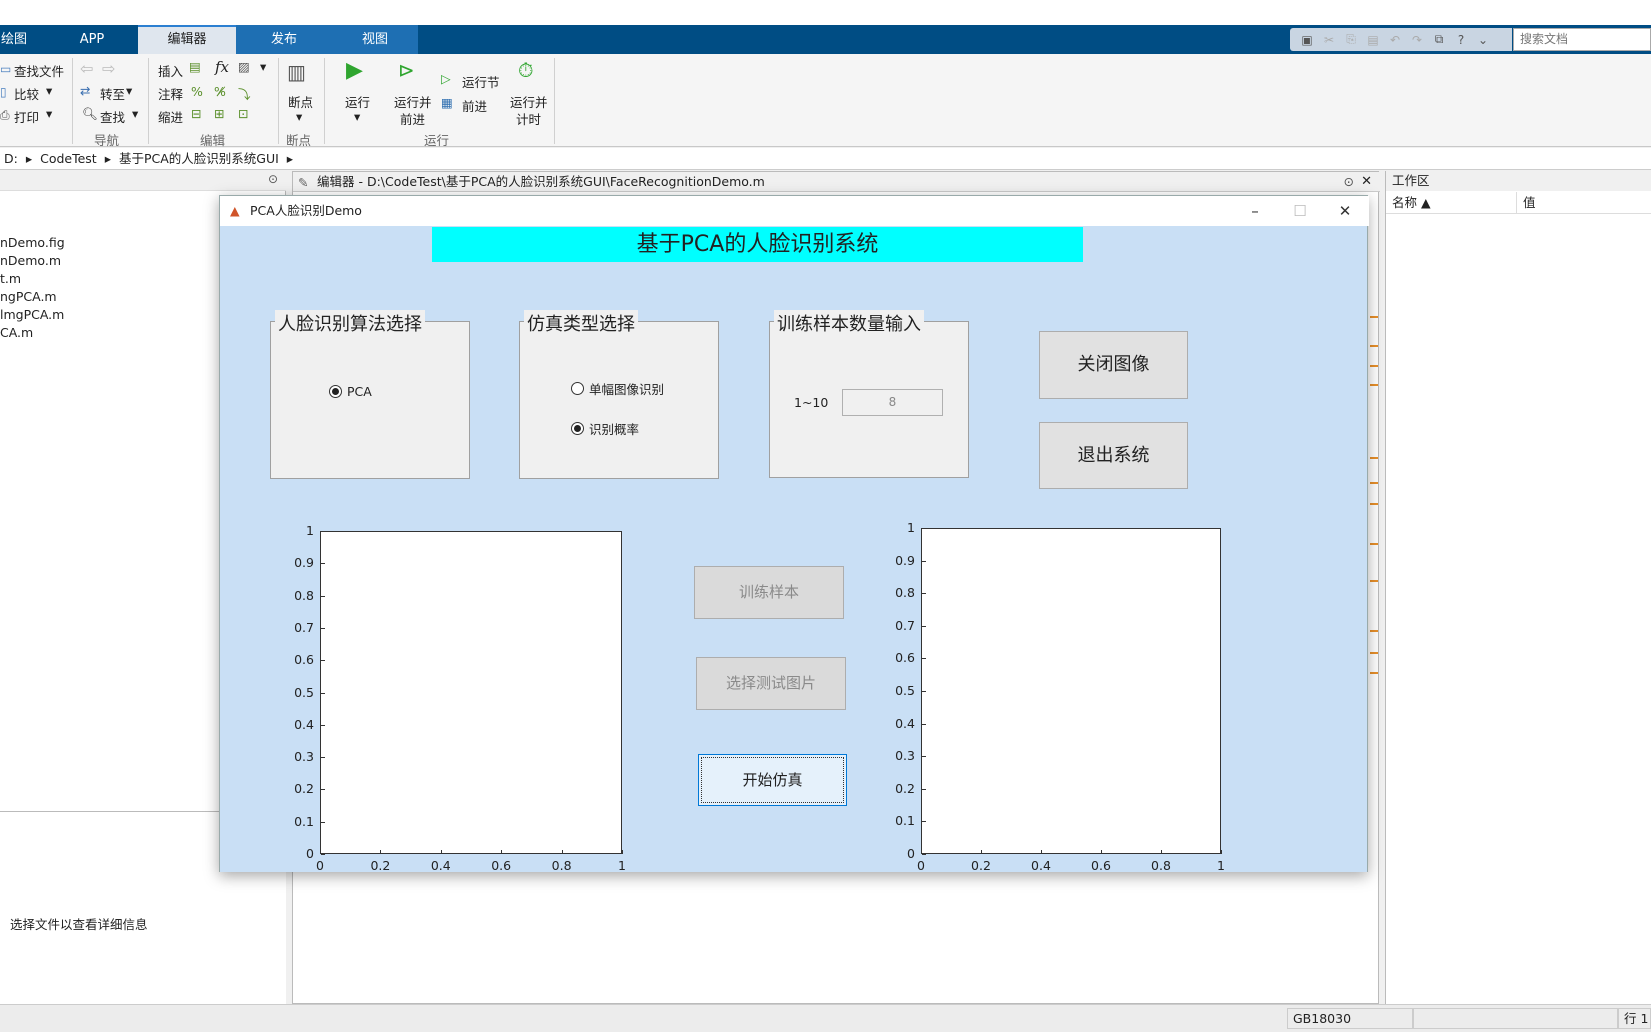  What do you see at coordinates (1529, 203) in the screenshot?
I see `column-header-value: 值` at bounding box center [1529, 203].